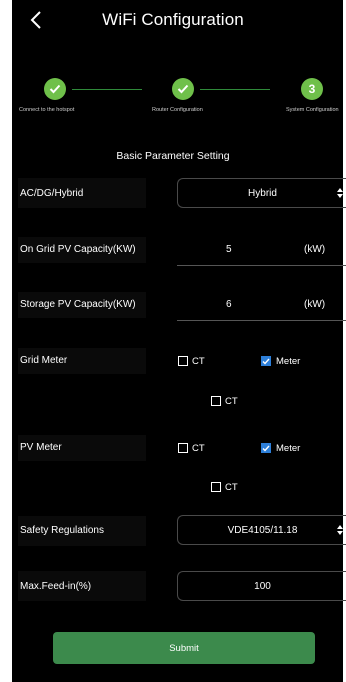  Describe the element at coordinates (315, 249) in the screenshot. I see `on-grid-pv-unit: (kW)` at that location.